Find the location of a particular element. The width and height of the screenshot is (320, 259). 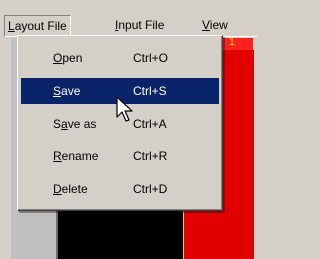

menu-item-label: Rename is located at coordinates (76, 156).